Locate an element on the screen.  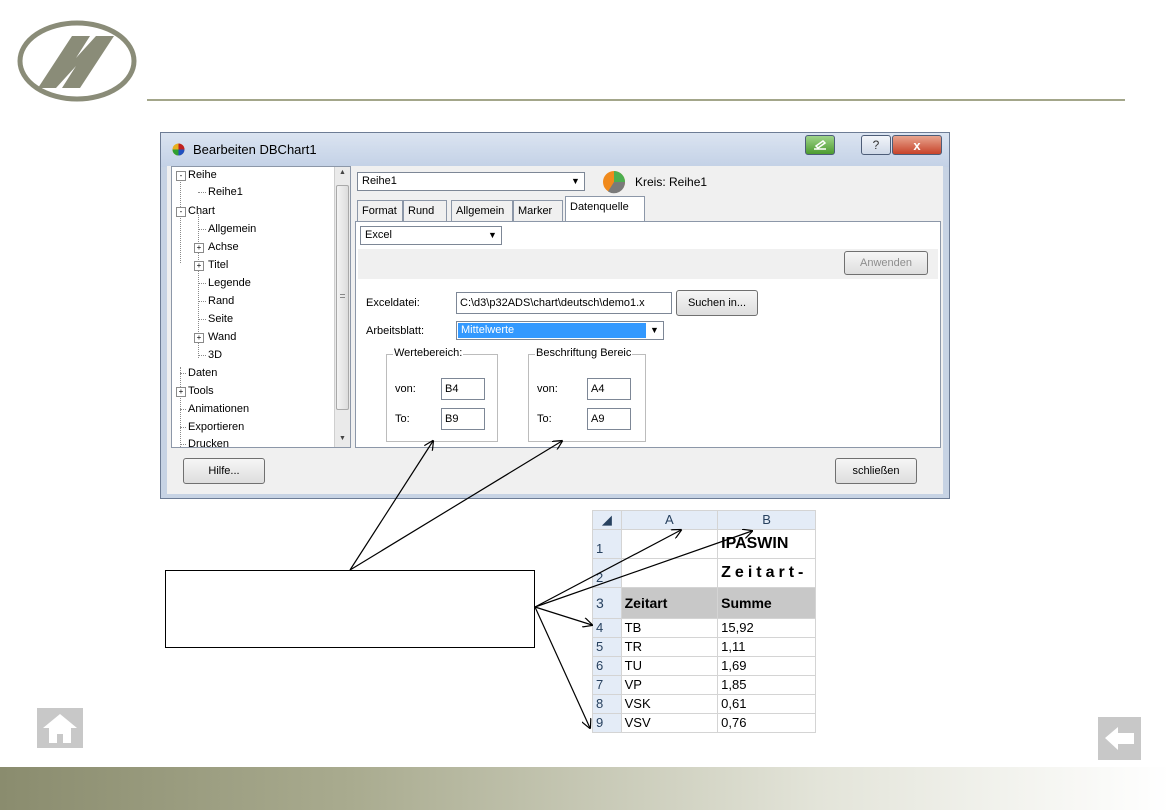
value-from-input: B4 is located at coordinates (463, 389).